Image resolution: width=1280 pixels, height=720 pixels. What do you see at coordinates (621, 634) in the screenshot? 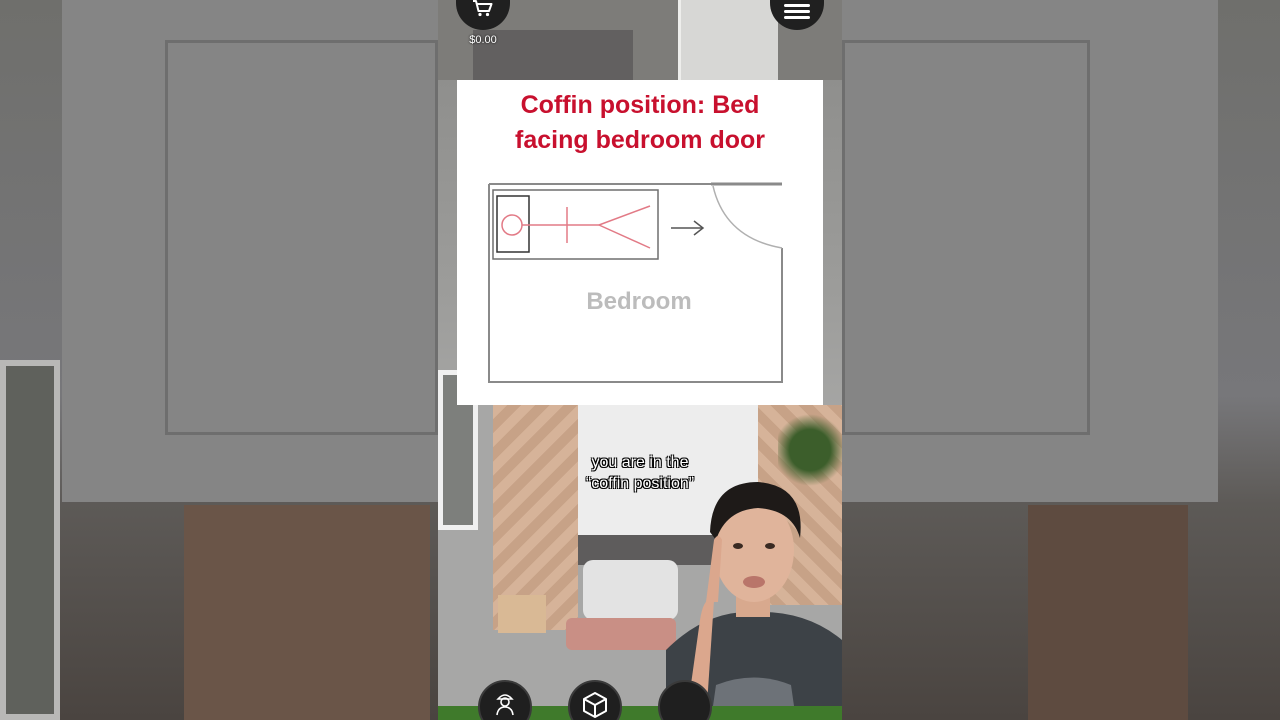
I see `room-bed` at bounding box center [621, 634].